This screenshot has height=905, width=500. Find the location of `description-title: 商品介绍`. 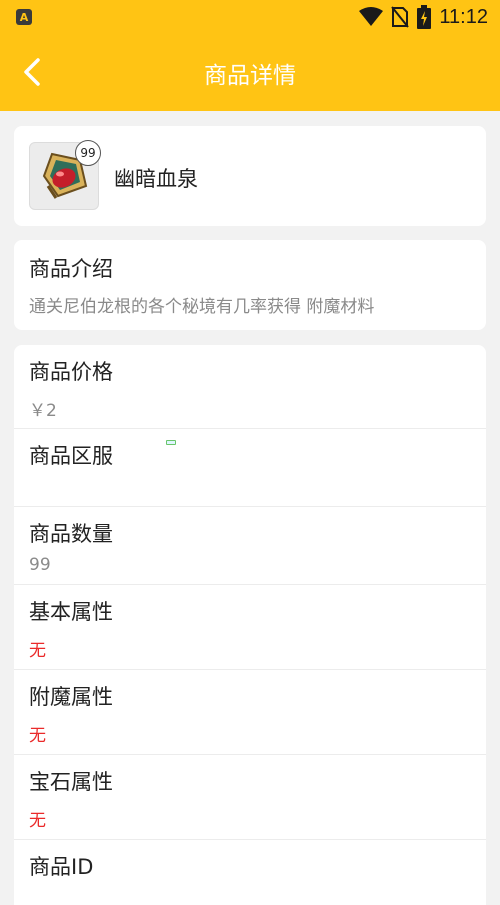

description-title: 商品介绍 is located at coordinates (71, 269).